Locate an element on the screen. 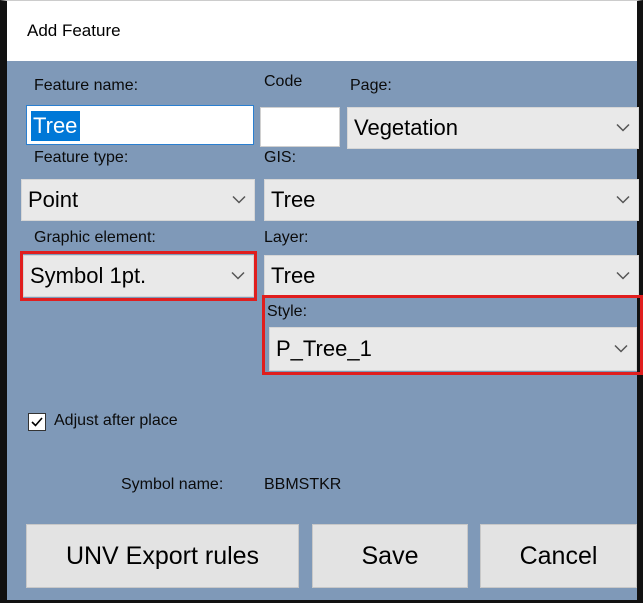 The height and width of the screenshot is (603, 643). graphic-element-value: Symbol 1pt. is located at coordinates (88, 275).